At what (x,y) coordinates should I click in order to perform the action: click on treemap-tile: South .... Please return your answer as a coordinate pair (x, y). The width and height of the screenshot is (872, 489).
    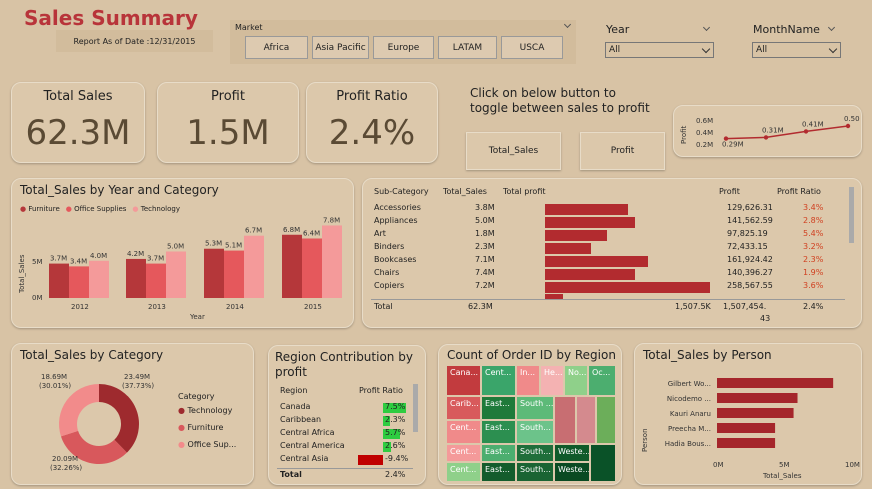
    Looking at the image, I should click on (535, 408).